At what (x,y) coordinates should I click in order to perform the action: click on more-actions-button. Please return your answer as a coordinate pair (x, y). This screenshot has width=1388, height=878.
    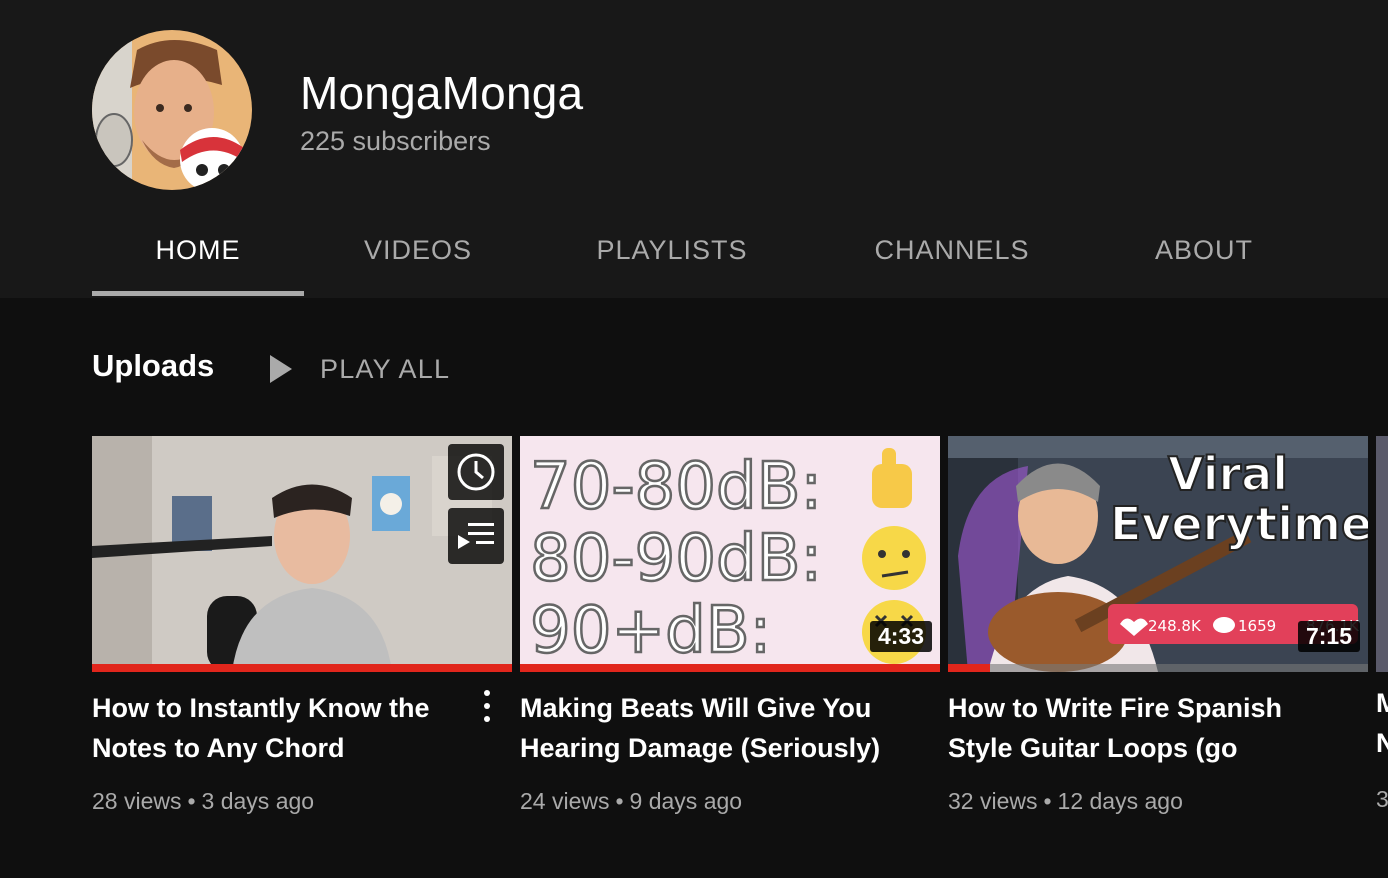
    Looking at the image, I should click on (487, 706).